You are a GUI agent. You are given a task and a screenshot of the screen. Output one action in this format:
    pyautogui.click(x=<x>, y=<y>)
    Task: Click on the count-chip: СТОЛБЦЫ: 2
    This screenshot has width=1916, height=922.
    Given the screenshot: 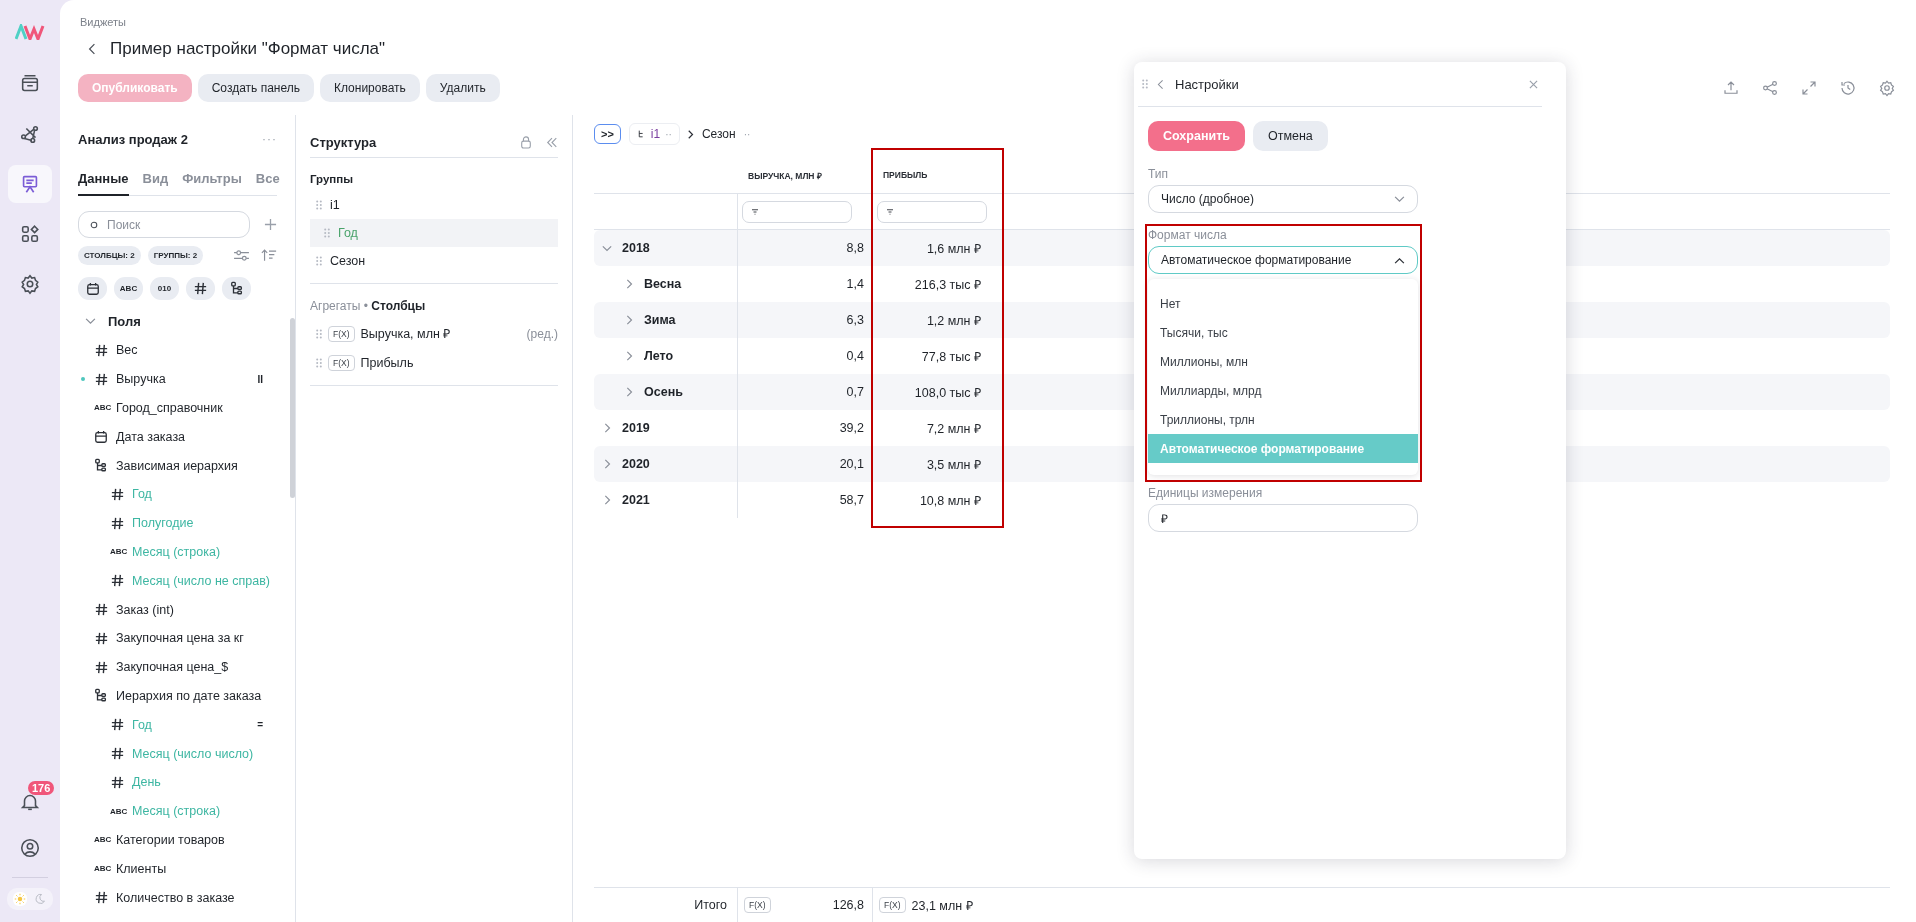 What is the action you would take?
    pyautogui.click(x=109, y=255)
    